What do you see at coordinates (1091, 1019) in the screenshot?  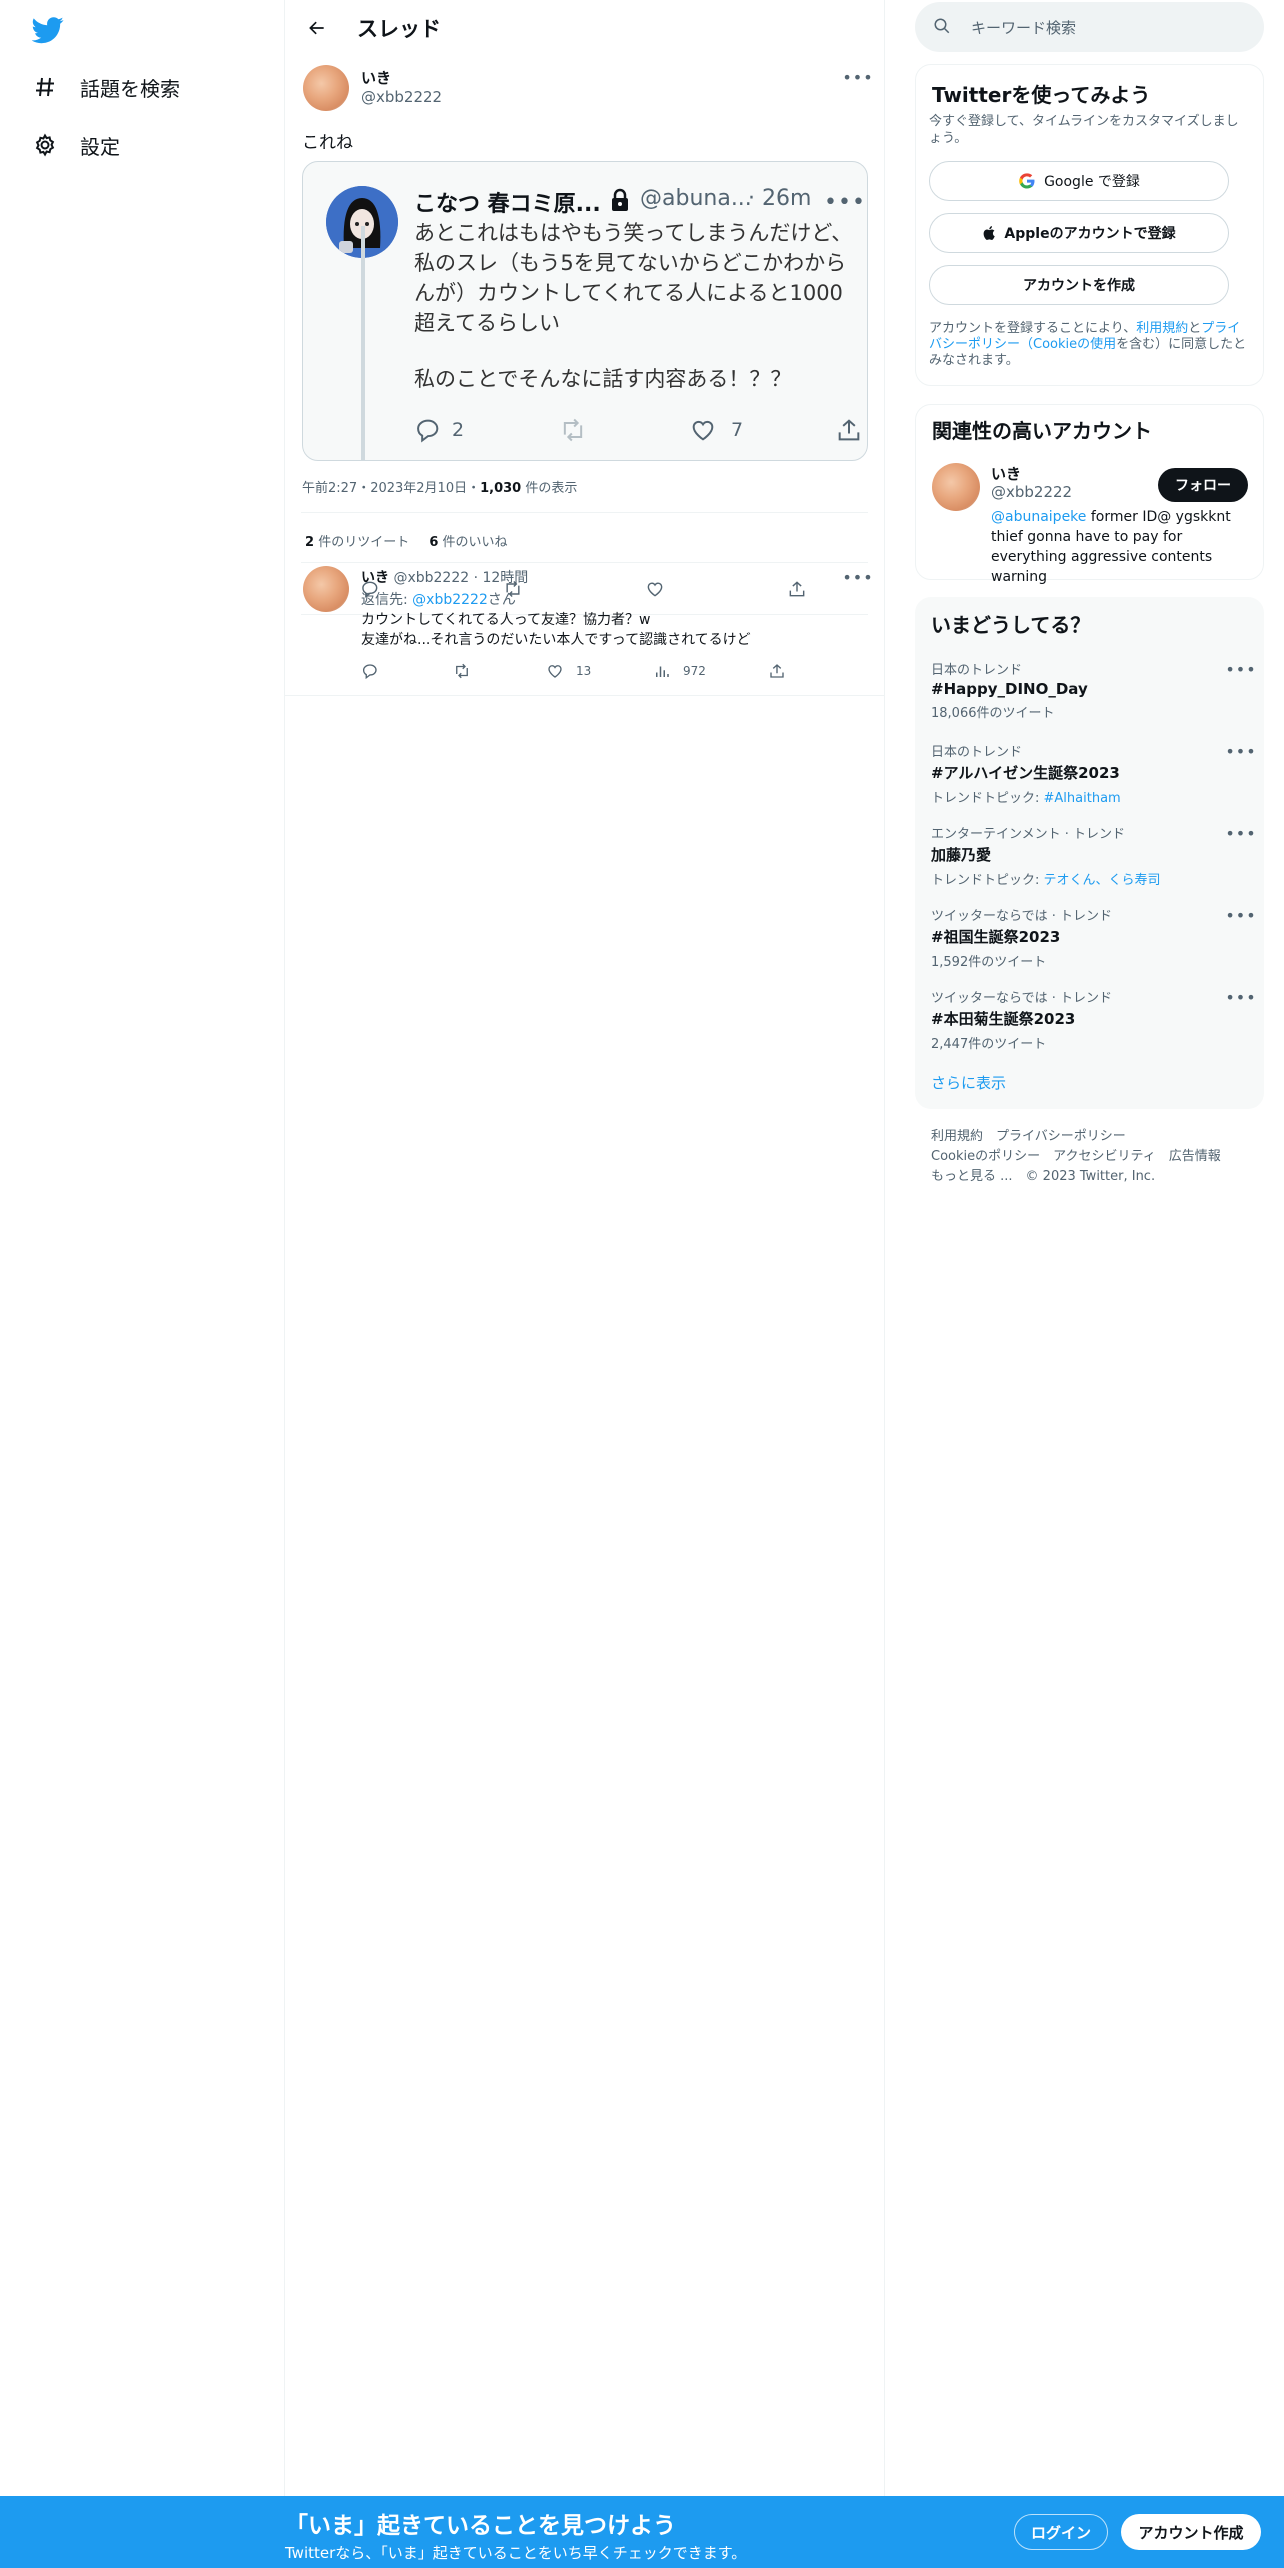 I see `trend-item: ツイッターならでは · トレンド #本田菊生誕祭2023 2,447件のツイート` at bounding box center [1091, 1019].